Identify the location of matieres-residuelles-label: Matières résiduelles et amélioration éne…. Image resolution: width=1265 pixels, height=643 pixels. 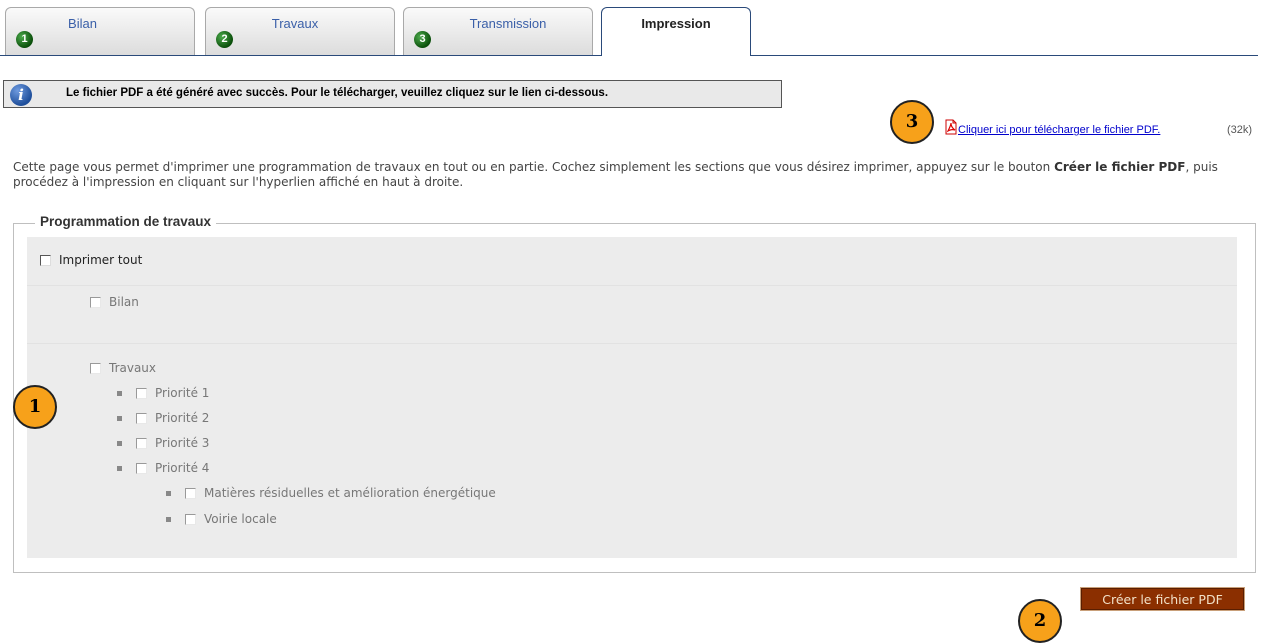
(350, 493).